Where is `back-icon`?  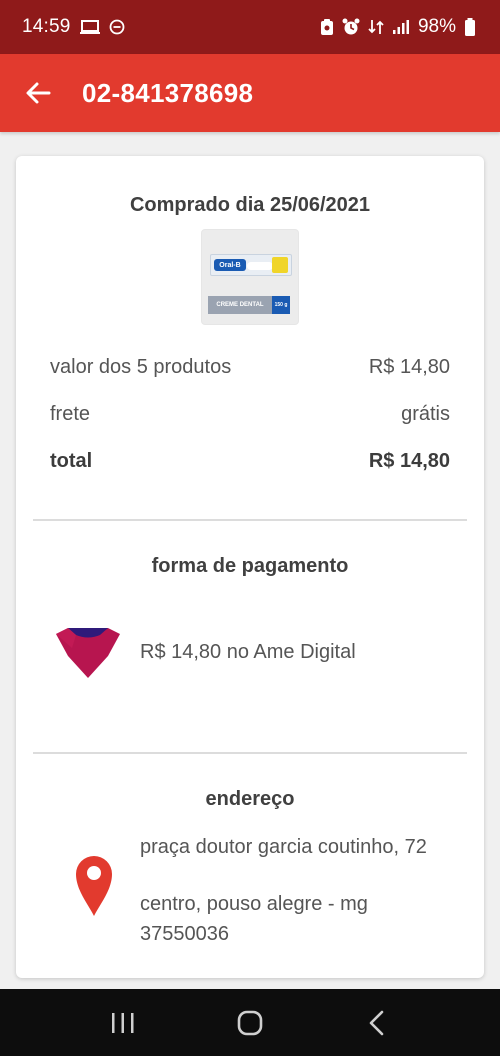
back-icon is located at coordinates (376, 1022).